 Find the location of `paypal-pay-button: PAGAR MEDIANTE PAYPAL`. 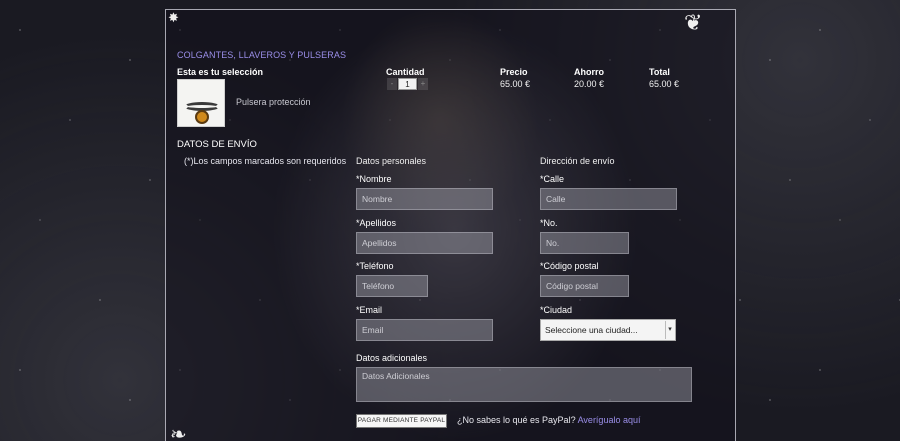

paypal-pay-button: PAGAR MEDIANTE PAYPAL is located at coordinates (401, 421).